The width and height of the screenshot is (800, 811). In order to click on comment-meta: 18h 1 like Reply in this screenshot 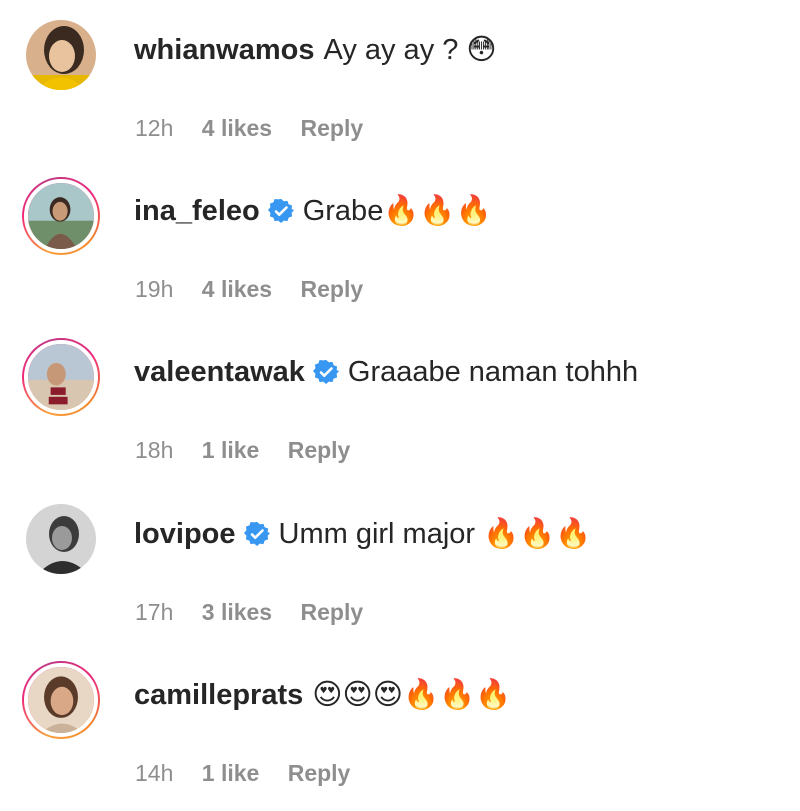, I will do `click(253, 450)`.